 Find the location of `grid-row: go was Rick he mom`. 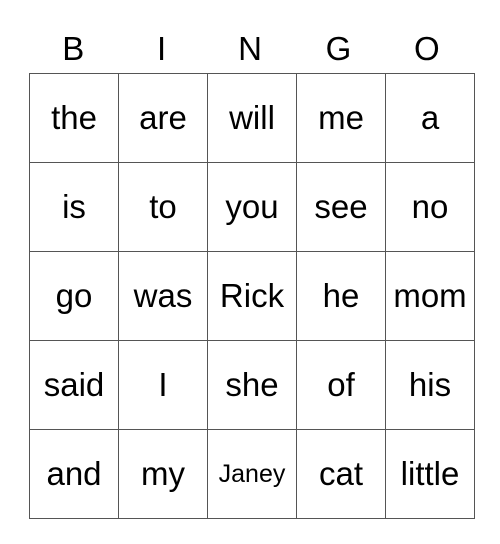

grid-row: go was Rick he mom is located at coordinates (252, 296).